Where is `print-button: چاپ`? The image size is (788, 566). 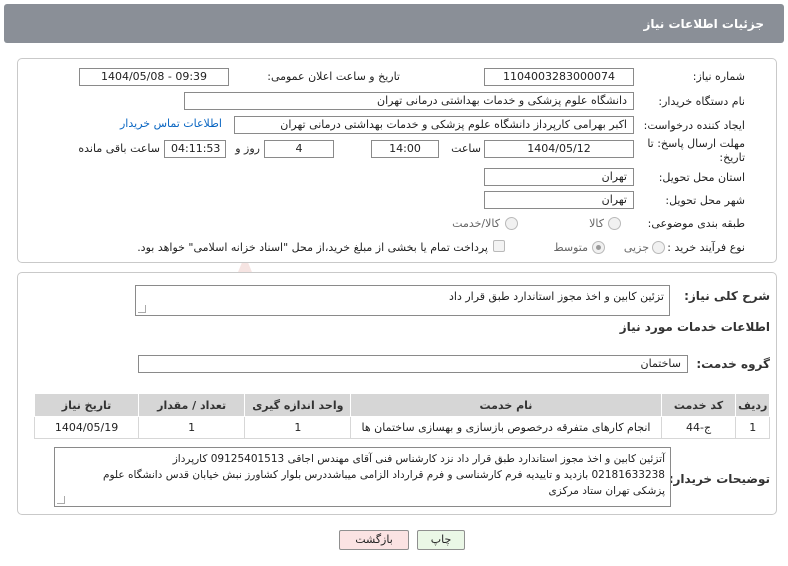 print-button: چاپ is located at coordinates (441, 540).